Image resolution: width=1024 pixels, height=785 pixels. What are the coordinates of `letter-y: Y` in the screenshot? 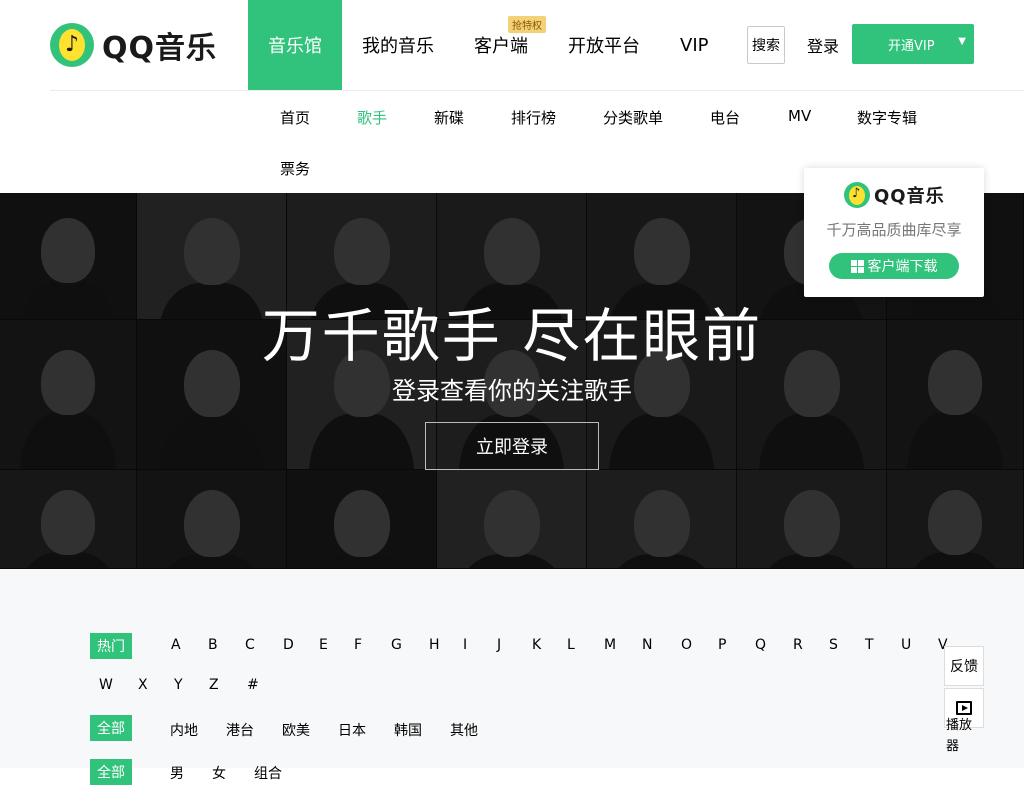 It's located at (178, 685).